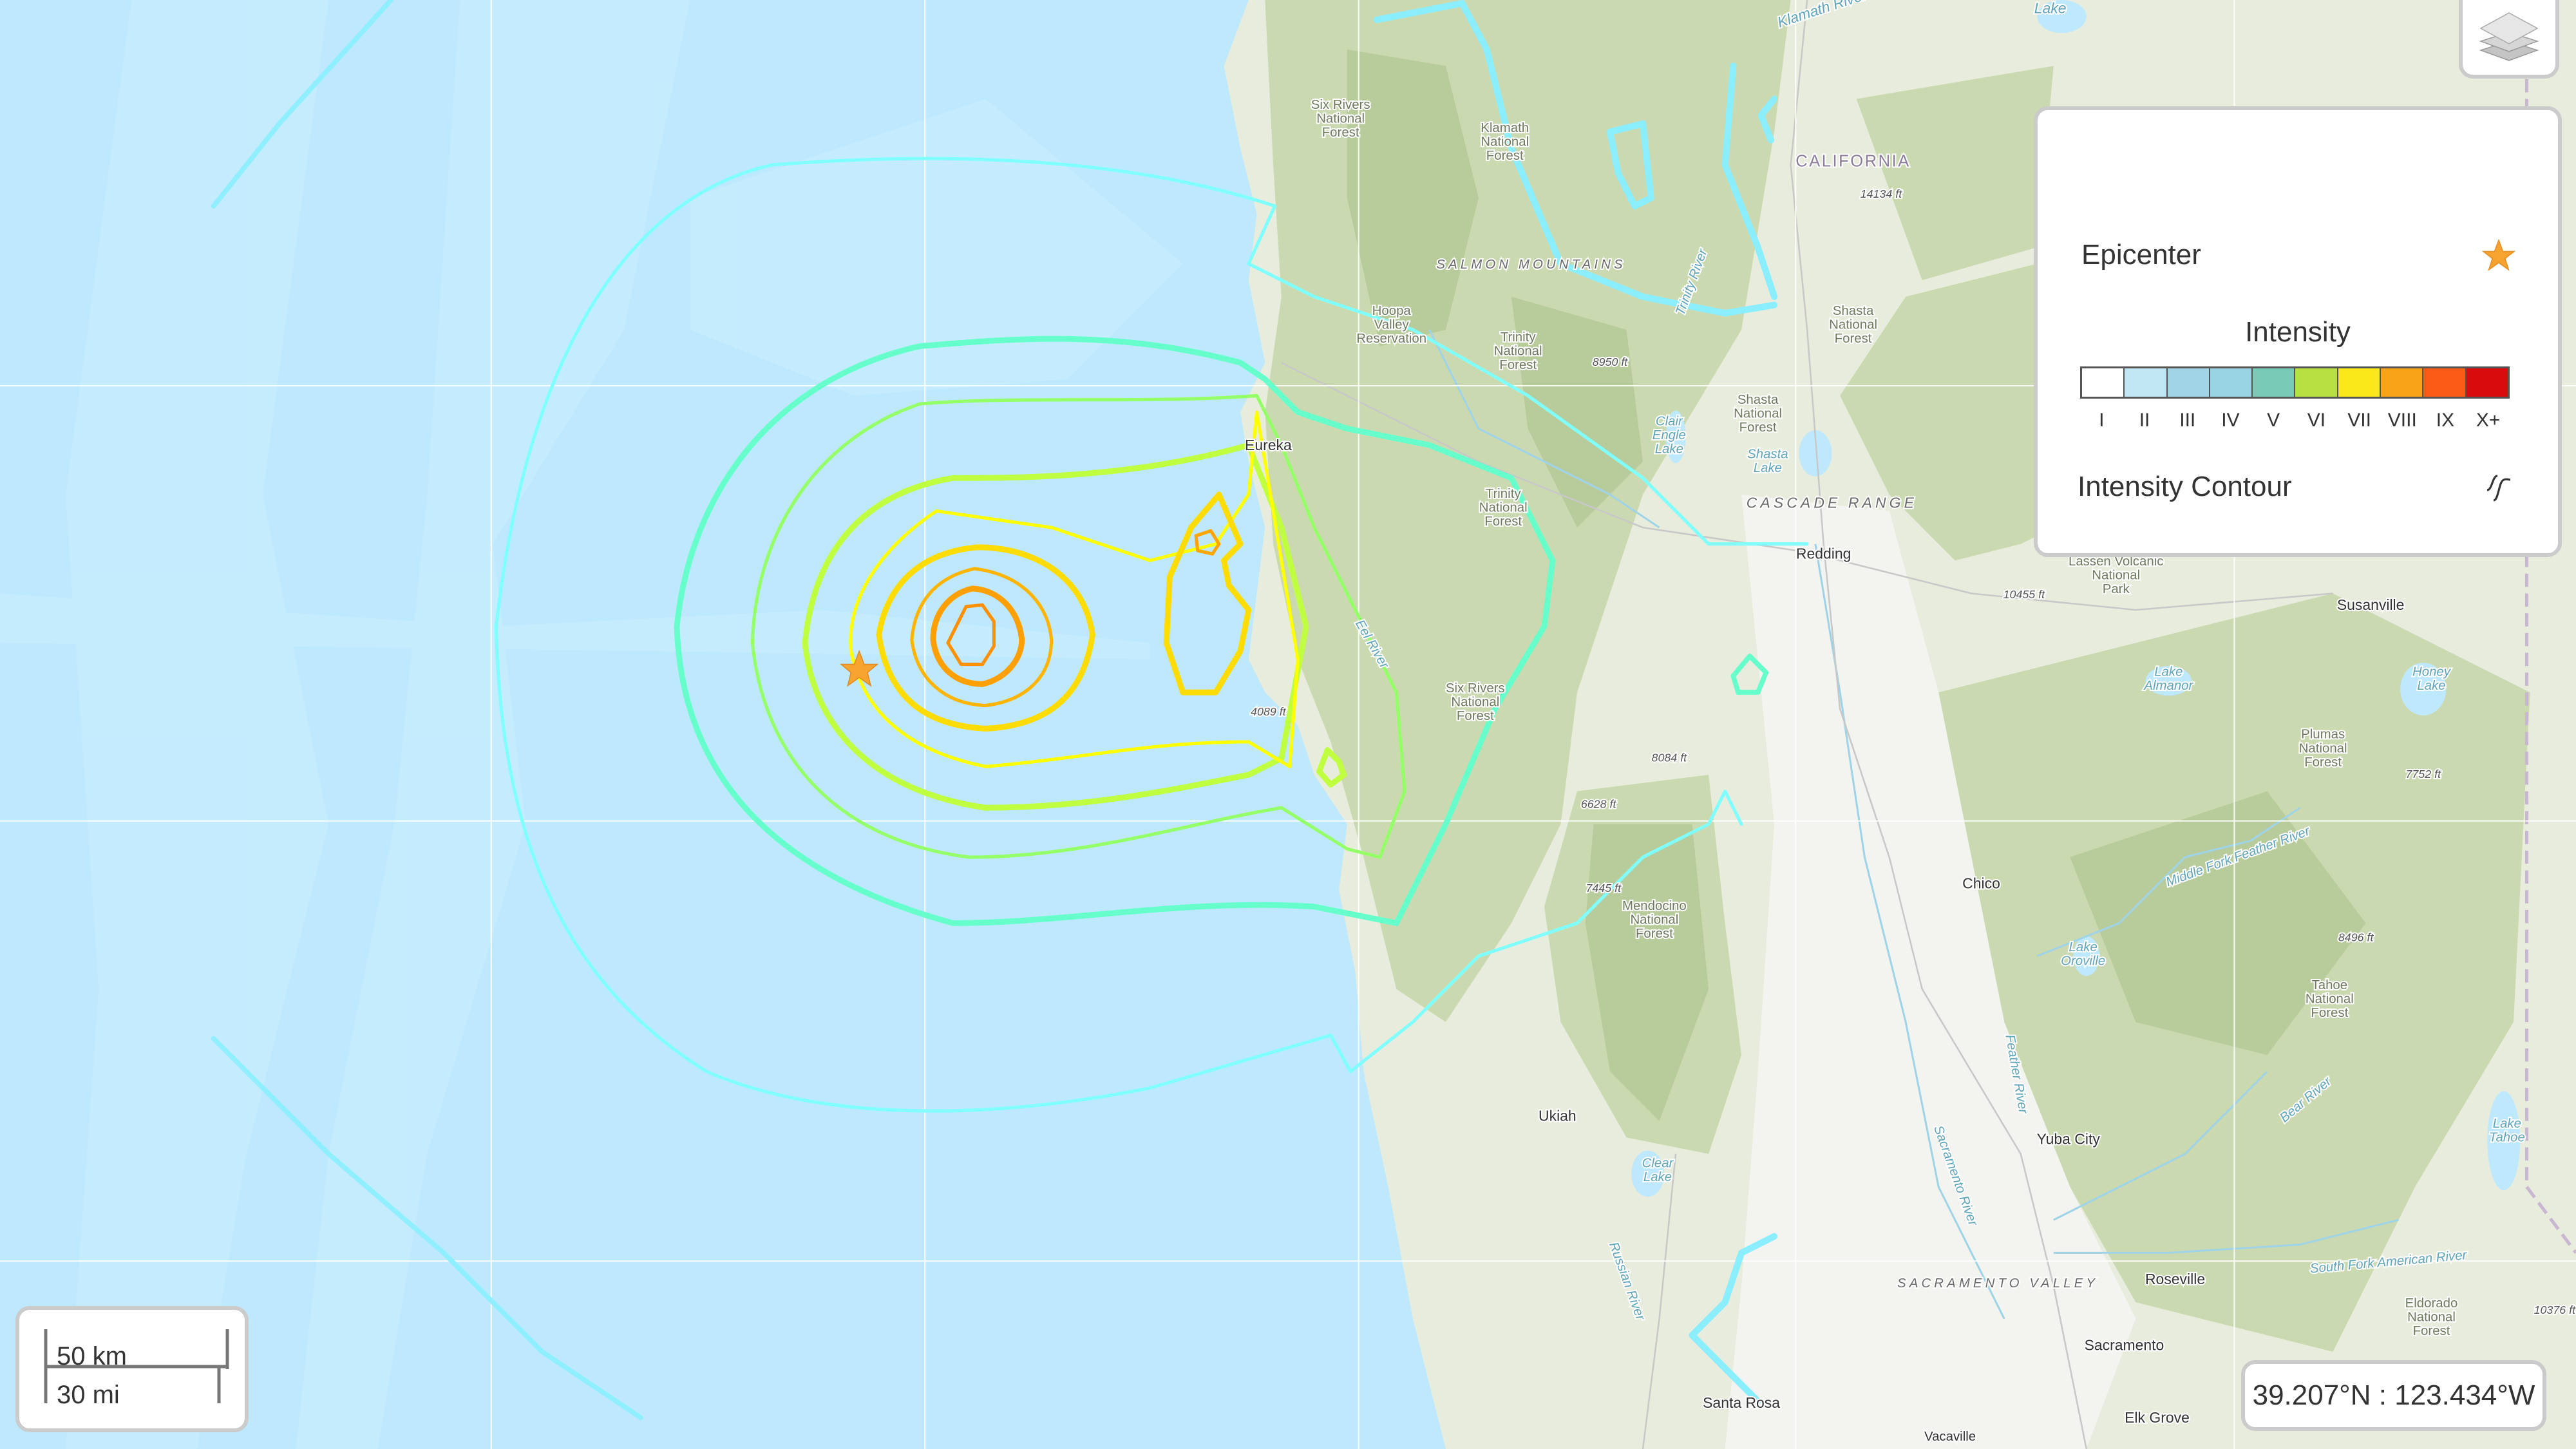 Image resolution: width=2576 pixels, height=1449 pixels. I want to click on intensity-tick-label: IV, so click(2231, 420).